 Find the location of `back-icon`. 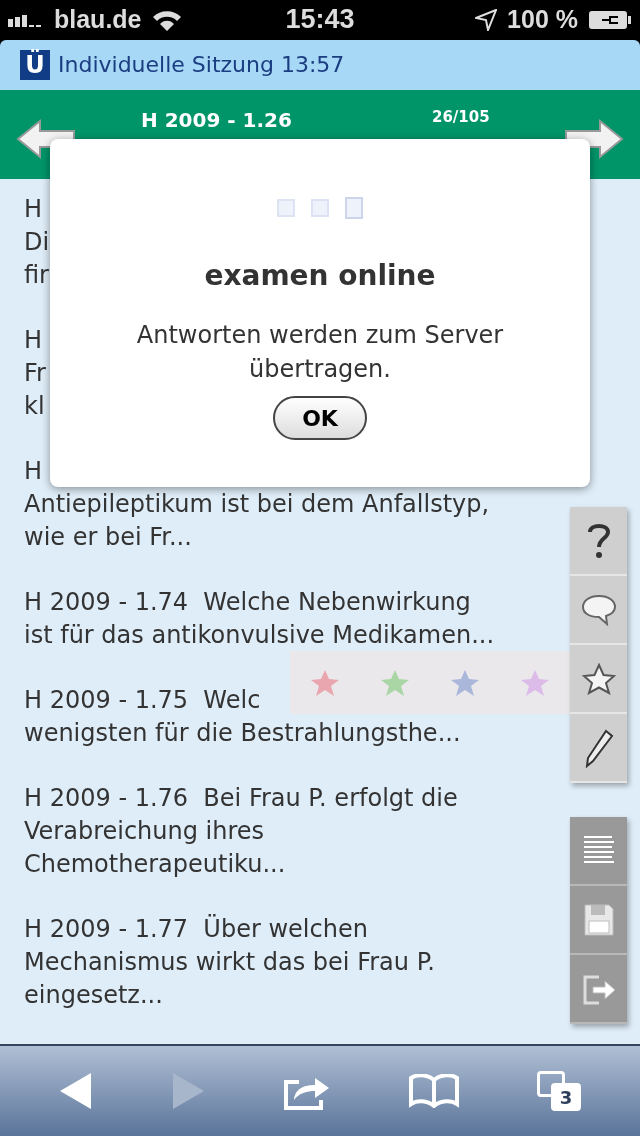

back-icon is located at coordinates (76, 1091).